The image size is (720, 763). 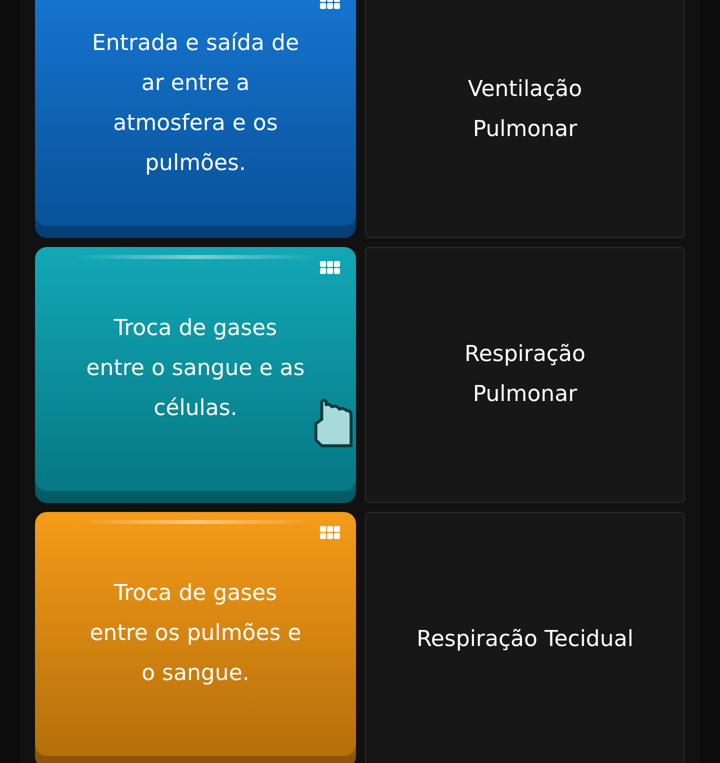 I want to click on answer-card: Respiração Tecidual, so click(x=525, y=637).